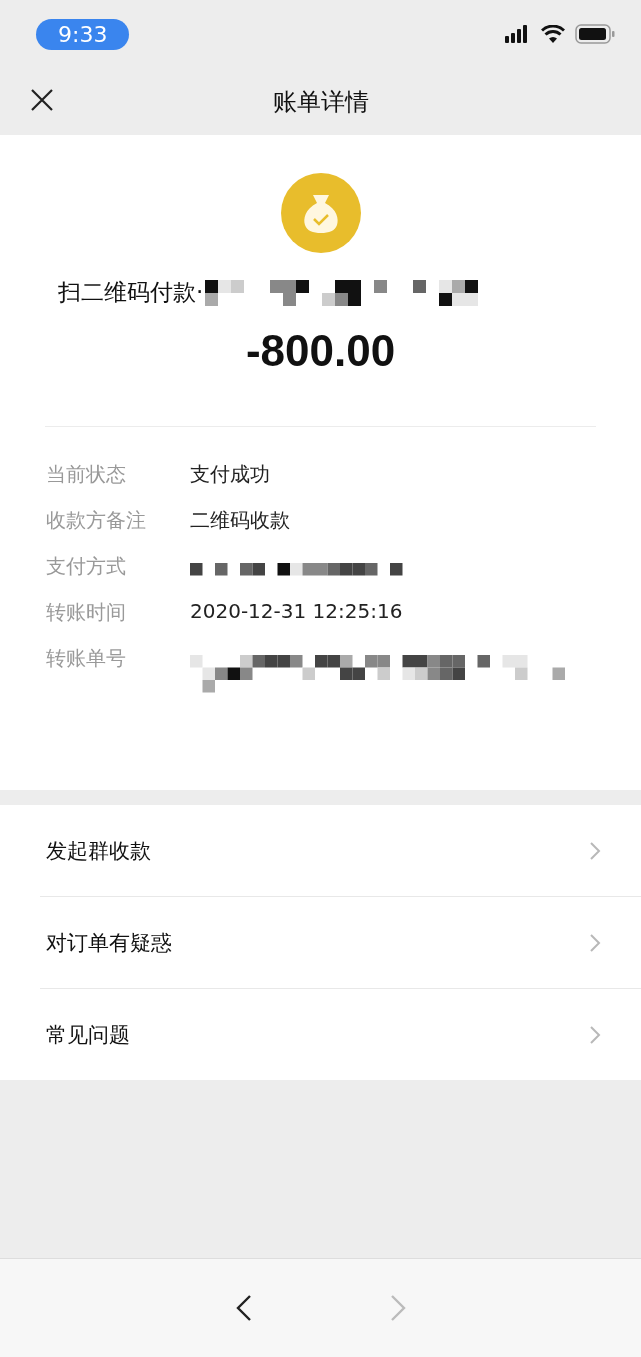 This screenshot has height=1357, width=641. Describe the element at coordinates (230, 474) in the screenshot. I see `detail-value: 支付成功` at that location.